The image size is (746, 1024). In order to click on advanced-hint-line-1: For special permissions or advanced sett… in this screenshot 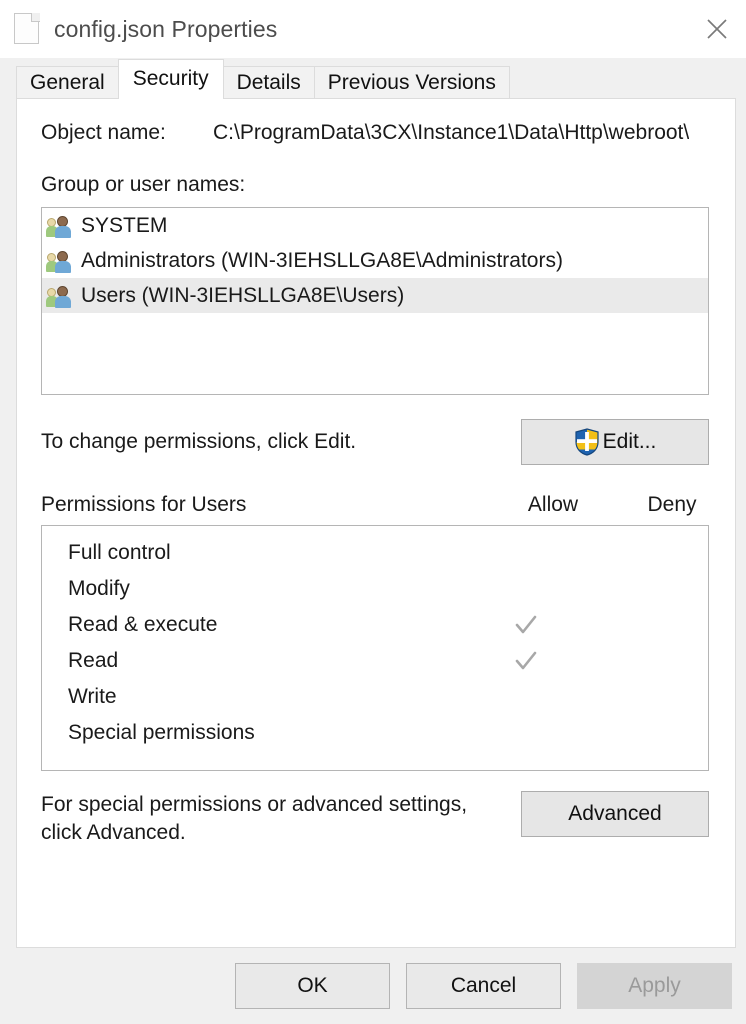, I will do `click(254, 804)`.